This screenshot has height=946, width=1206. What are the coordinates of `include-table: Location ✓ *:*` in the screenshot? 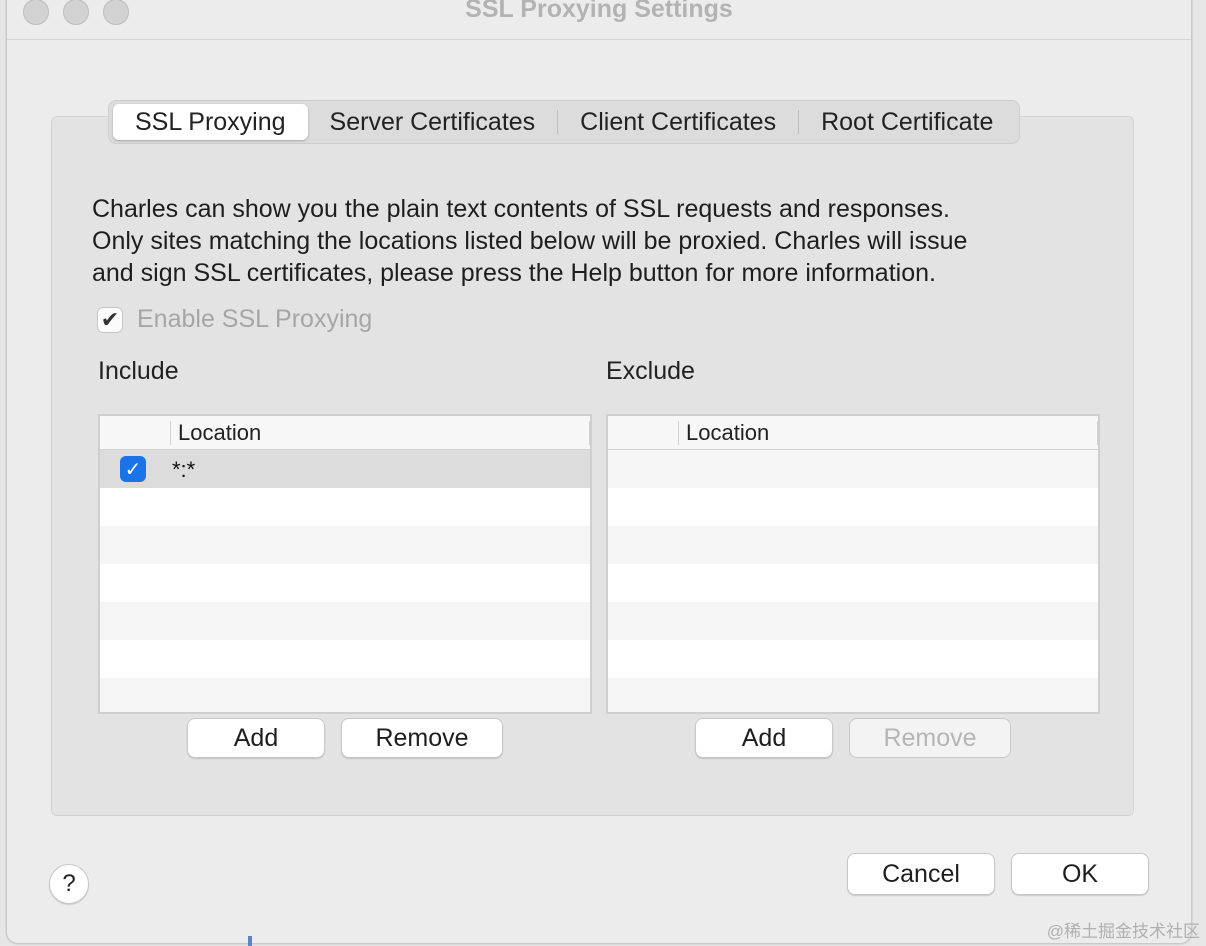 It's located at (345, 564).